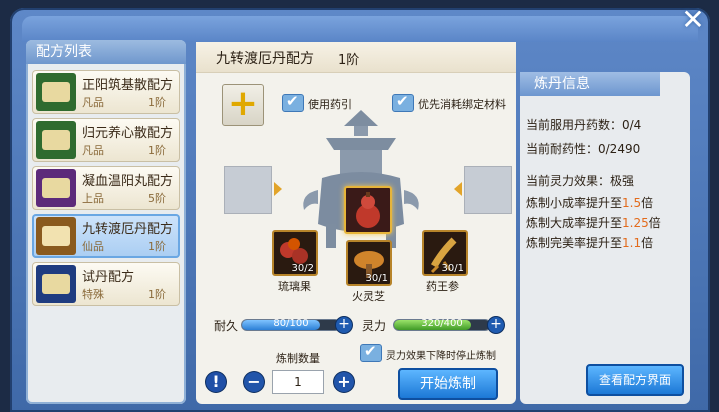 The width and height of the screenshot is (719, 412). I want to click on big-rate-value: 1.25, so click(635, 223).